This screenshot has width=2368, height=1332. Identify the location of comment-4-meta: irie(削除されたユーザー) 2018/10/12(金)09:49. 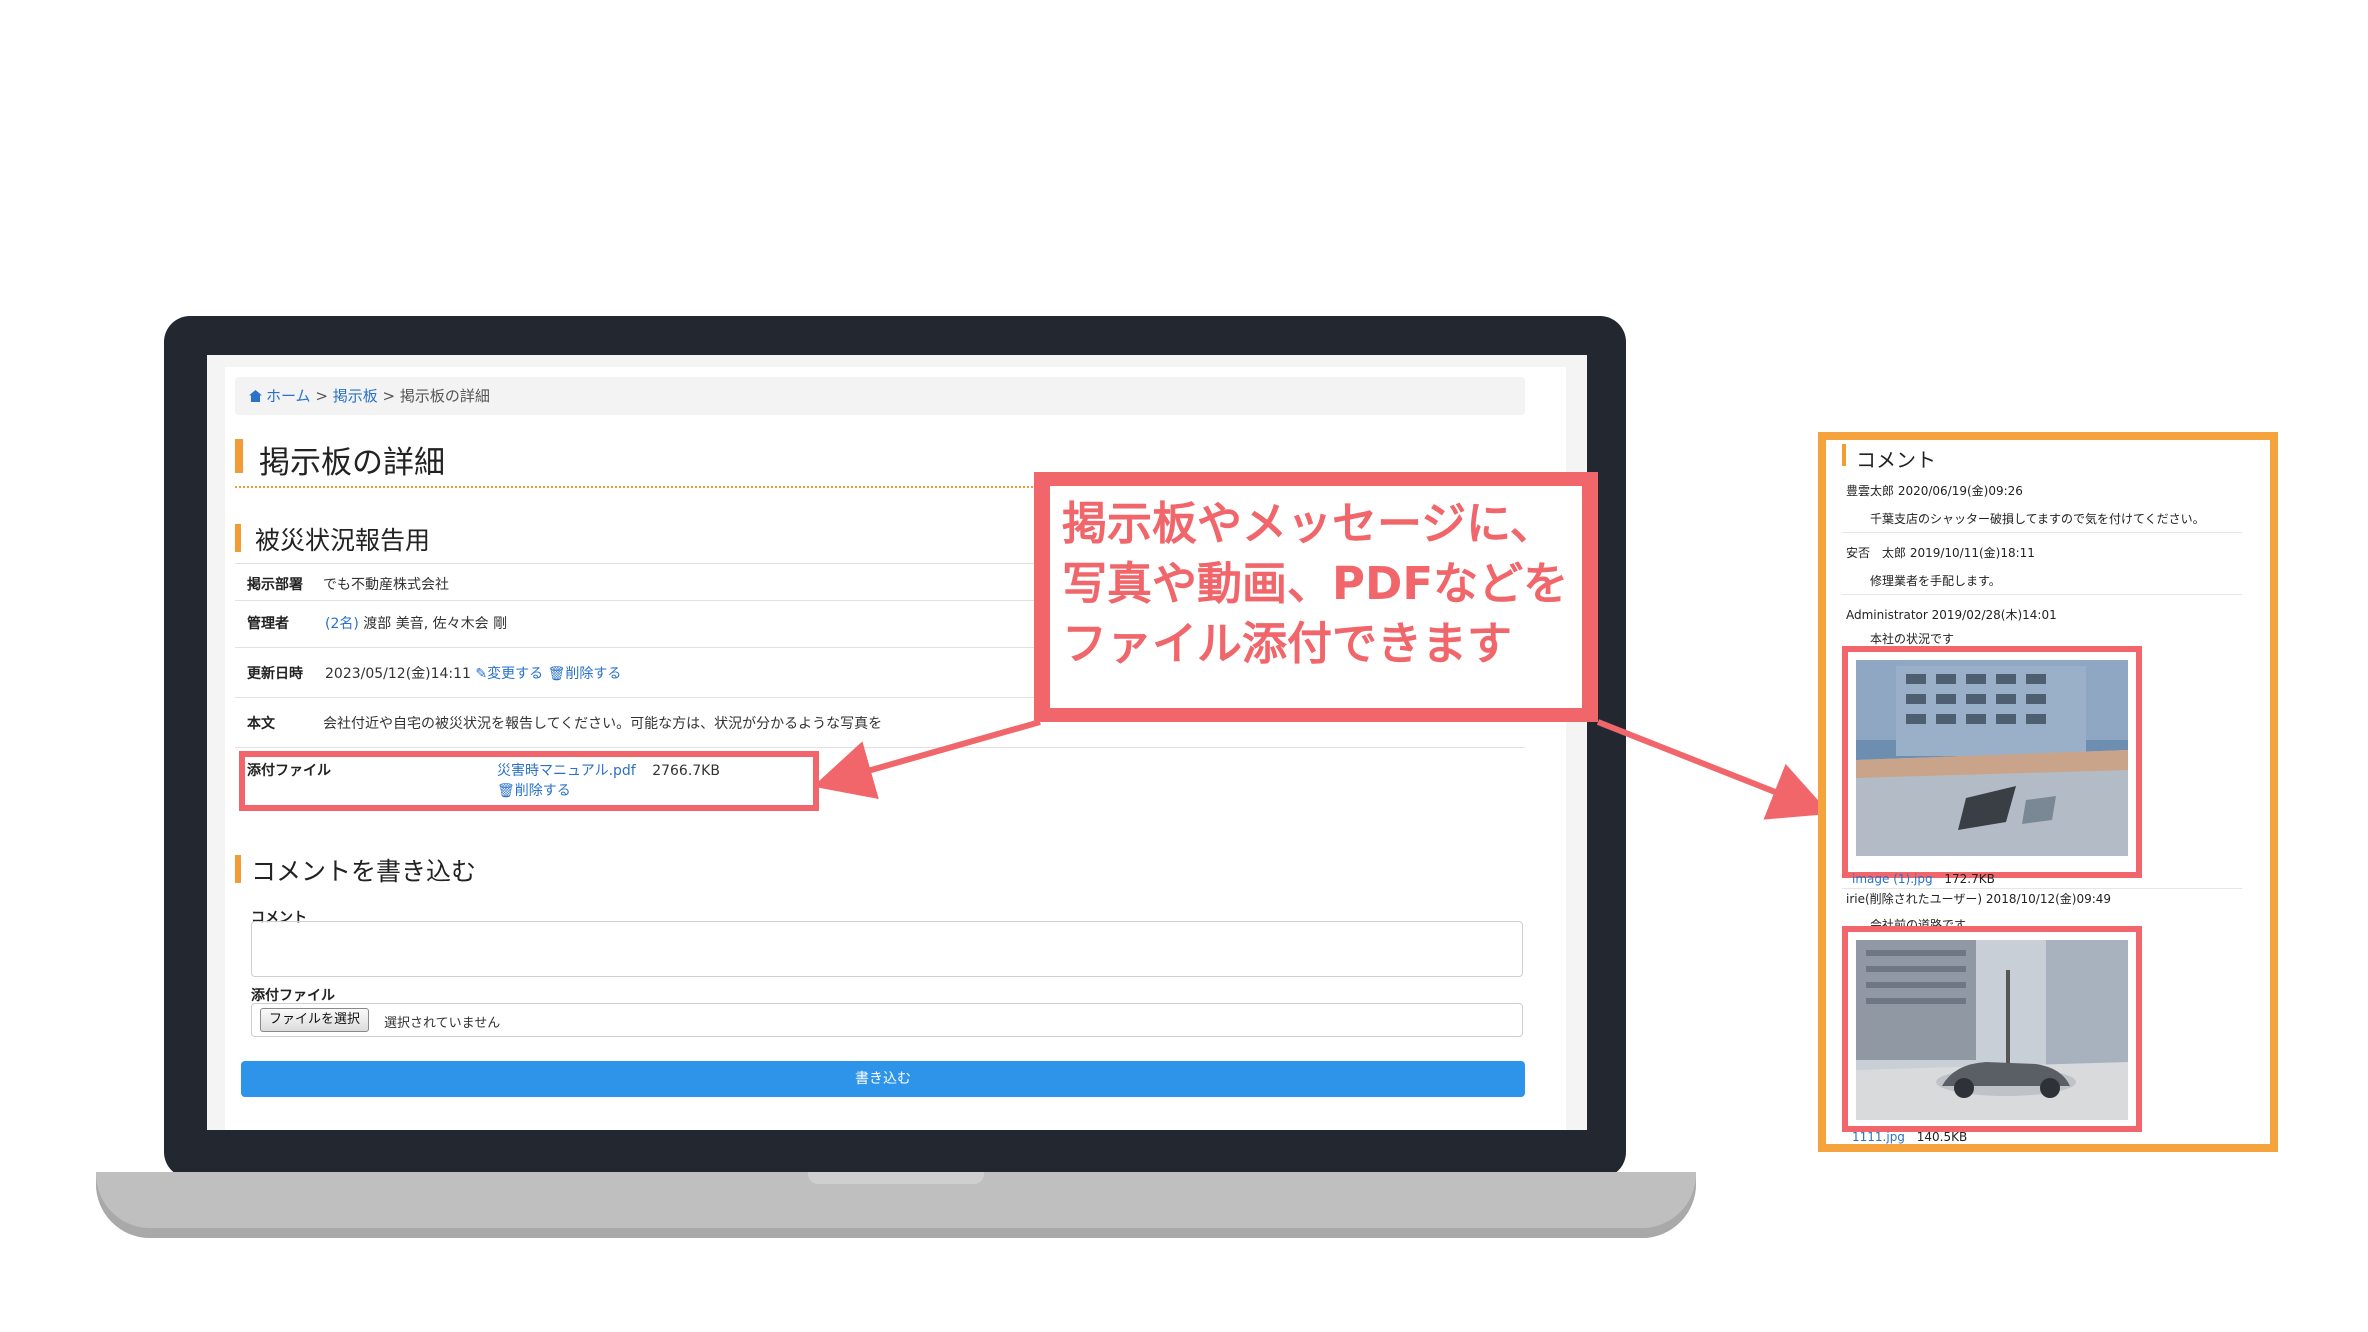
(1979, 899).